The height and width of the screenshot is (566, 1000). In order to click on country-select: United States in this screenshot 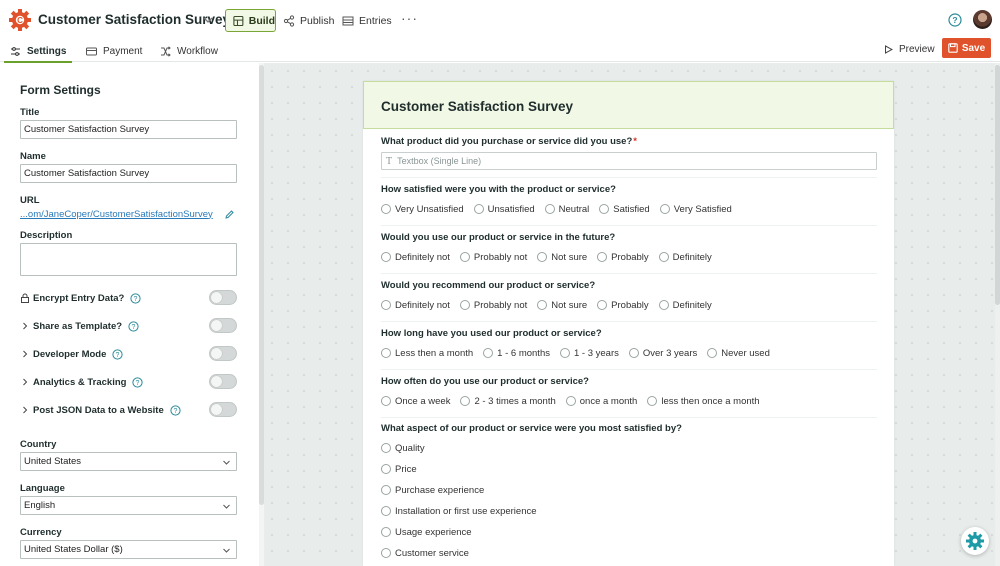, I will do `click(128, 461)`.